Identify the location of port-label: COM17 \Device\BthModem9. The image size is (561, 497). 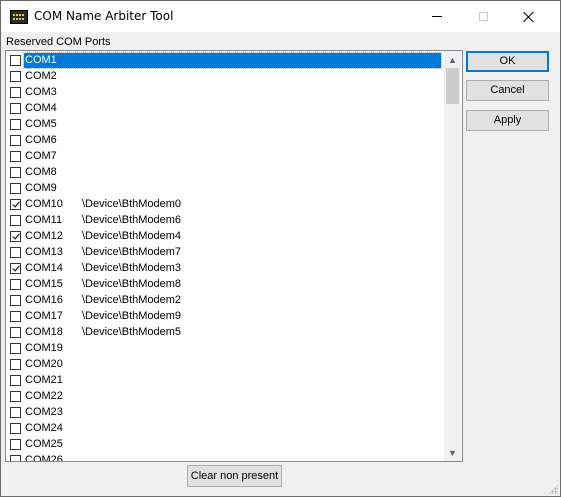
(102, 316).